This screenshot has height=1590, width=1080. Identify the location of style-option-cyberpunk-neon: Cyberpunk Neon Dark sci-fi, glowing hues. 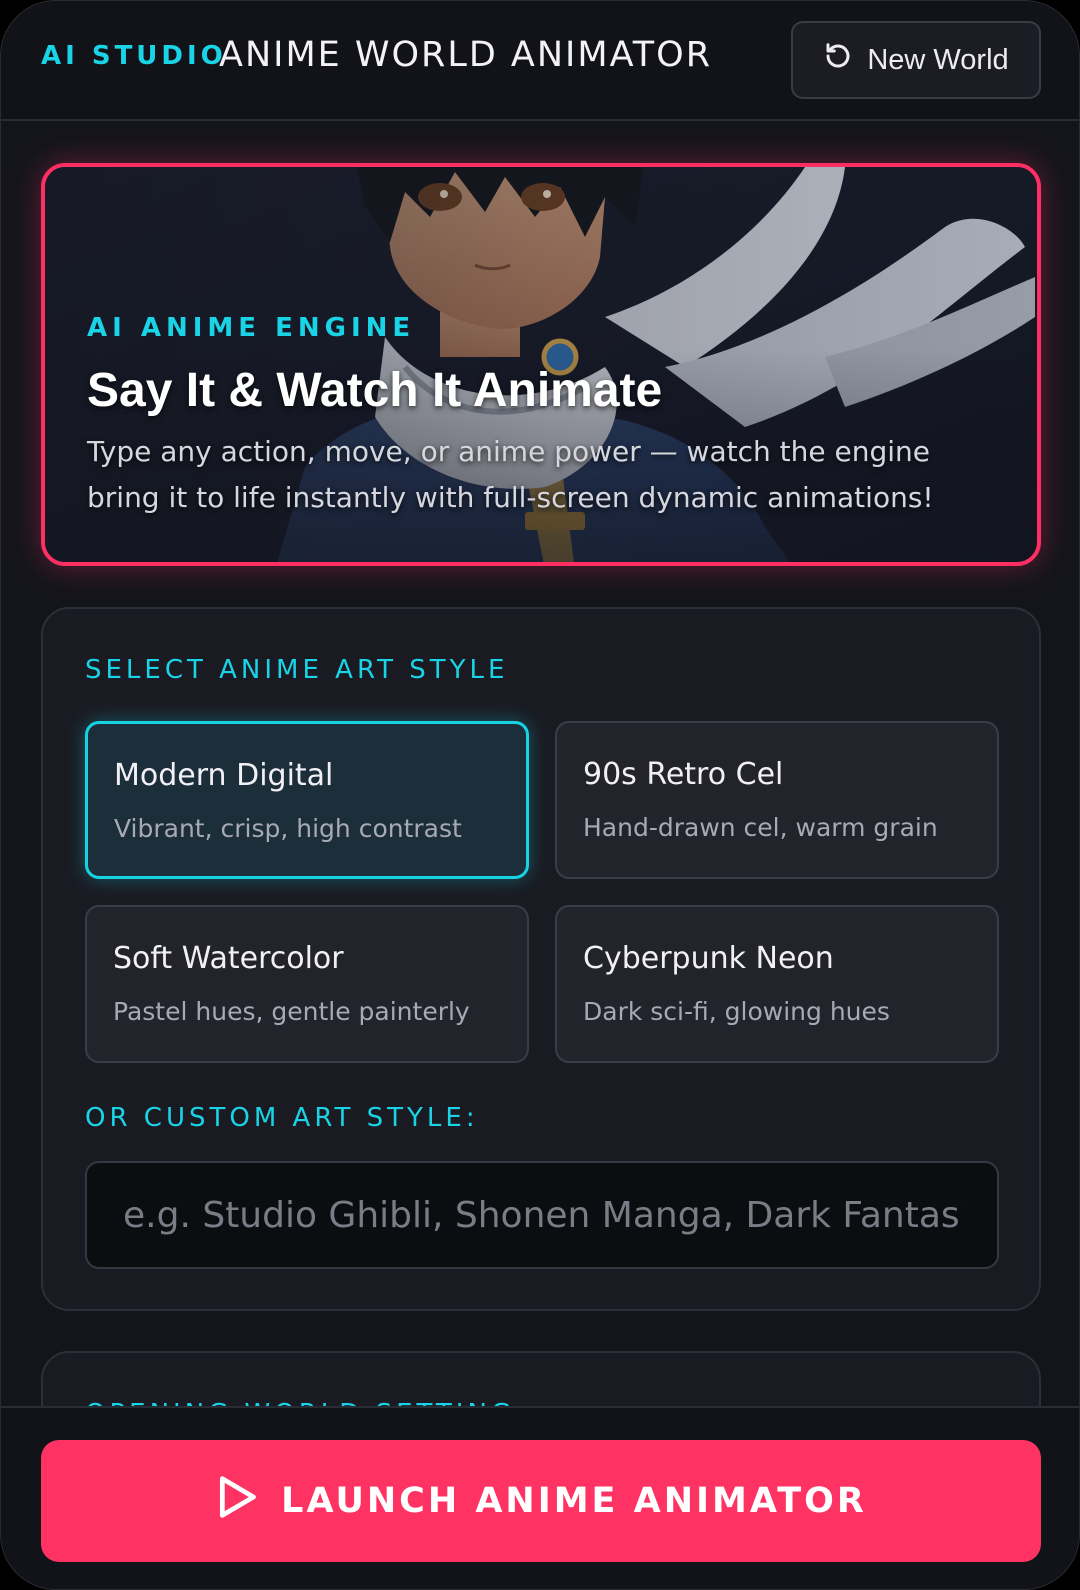
(777, 984).